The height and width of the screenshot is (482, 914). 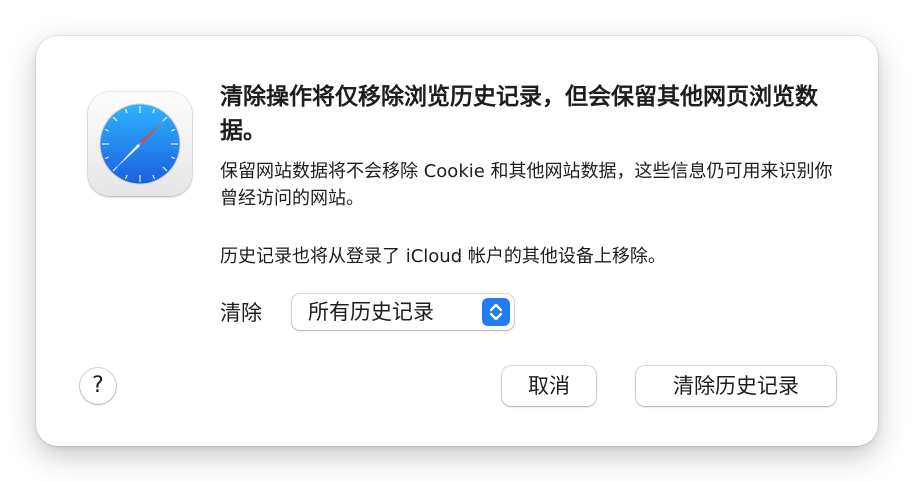 I want to click on clear-range-popup: 所有历史记录, so click(x=403, y=312).